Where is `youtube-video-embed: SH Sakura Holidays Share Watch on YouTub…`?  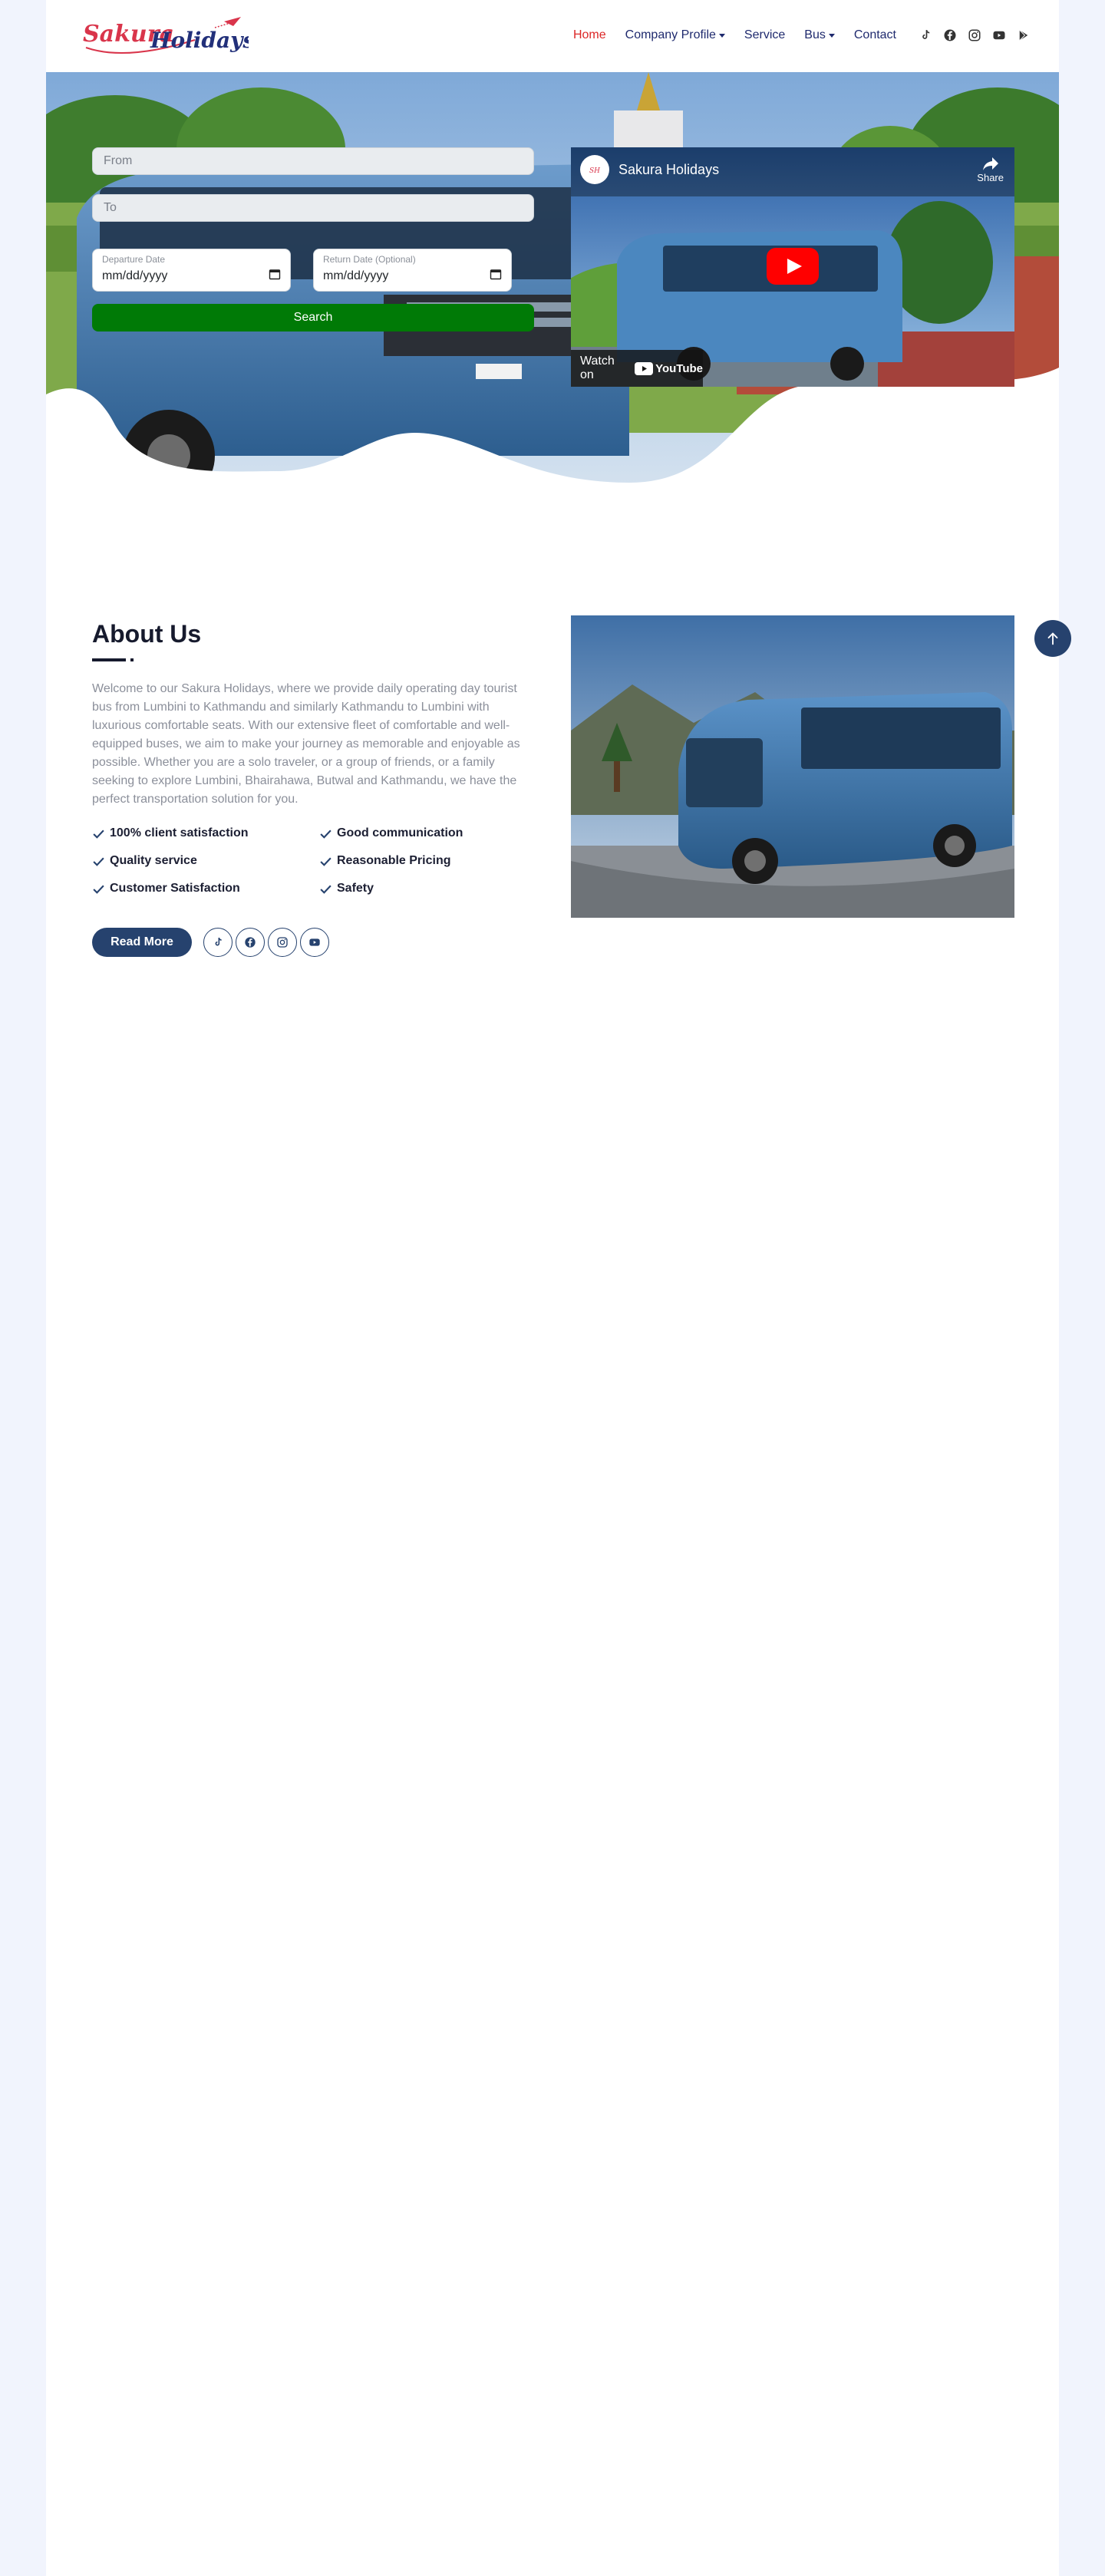 youtube-video-embed: SH Sakura Holidays Share Watch on YouTub… is located at coordinates (793, 267).